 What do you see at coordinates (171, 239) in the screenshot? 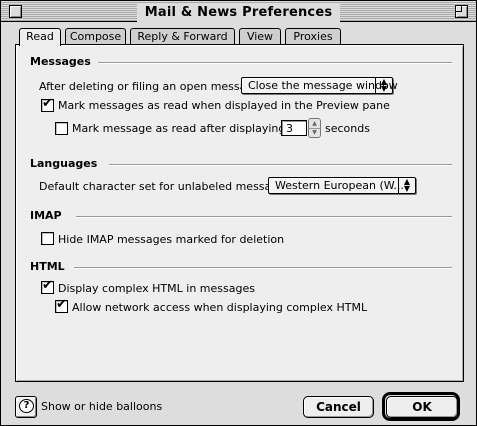
I see `hide-imap-deleted-label: Hide IMAP messages marked for deletion` at bounding box center [171, 239].